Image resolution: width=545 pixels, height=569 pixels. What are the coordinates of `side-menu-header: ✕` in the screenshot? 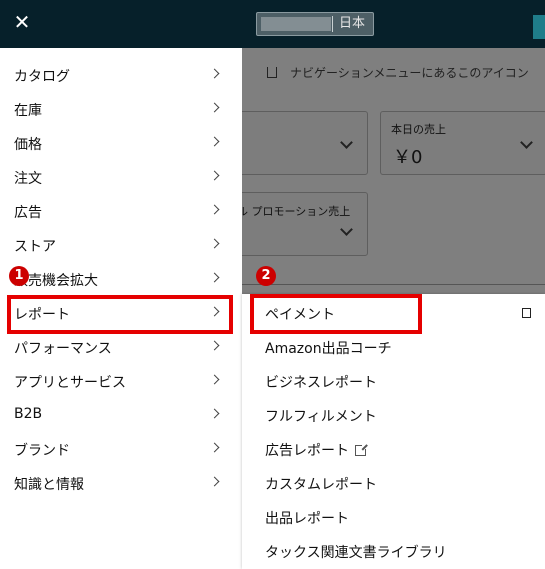 It's located at (121, 24).